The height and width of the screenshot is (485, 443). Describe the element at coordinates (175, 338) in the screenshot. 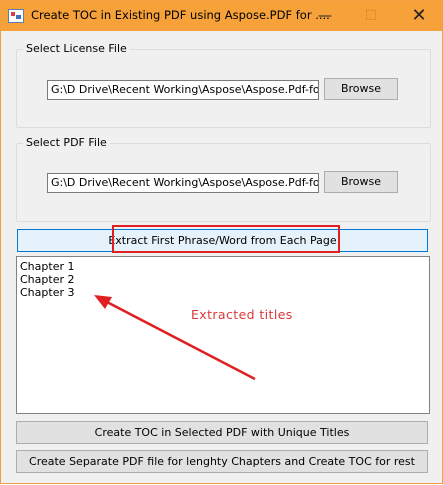

I see `annotation-arrow-icon` at that location.